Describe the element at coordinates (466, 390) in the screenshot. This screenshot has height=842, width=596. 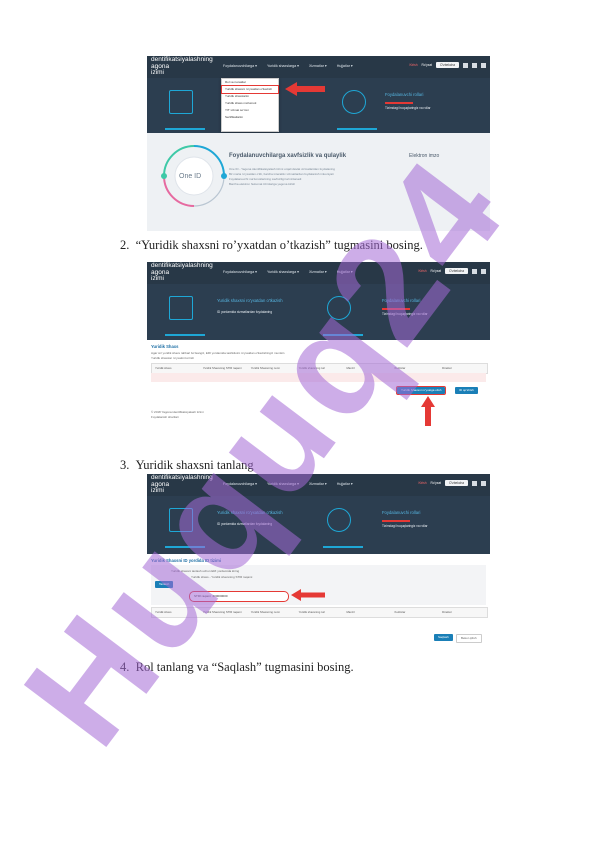
I see `add-id-button: ID qo'shish` at that location.